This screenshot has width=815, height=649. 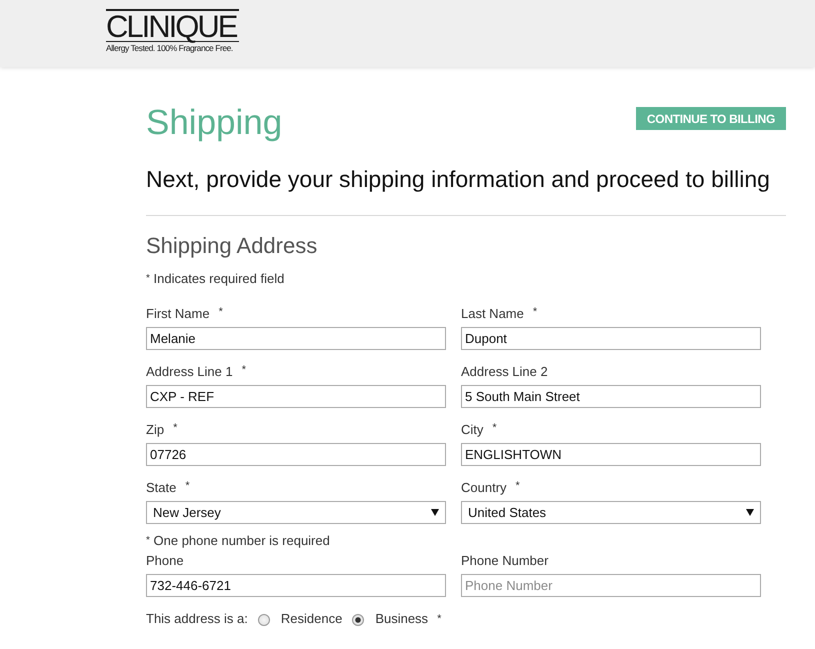 I want to click on text-input-field: 07726, so click(x=296, y=454).